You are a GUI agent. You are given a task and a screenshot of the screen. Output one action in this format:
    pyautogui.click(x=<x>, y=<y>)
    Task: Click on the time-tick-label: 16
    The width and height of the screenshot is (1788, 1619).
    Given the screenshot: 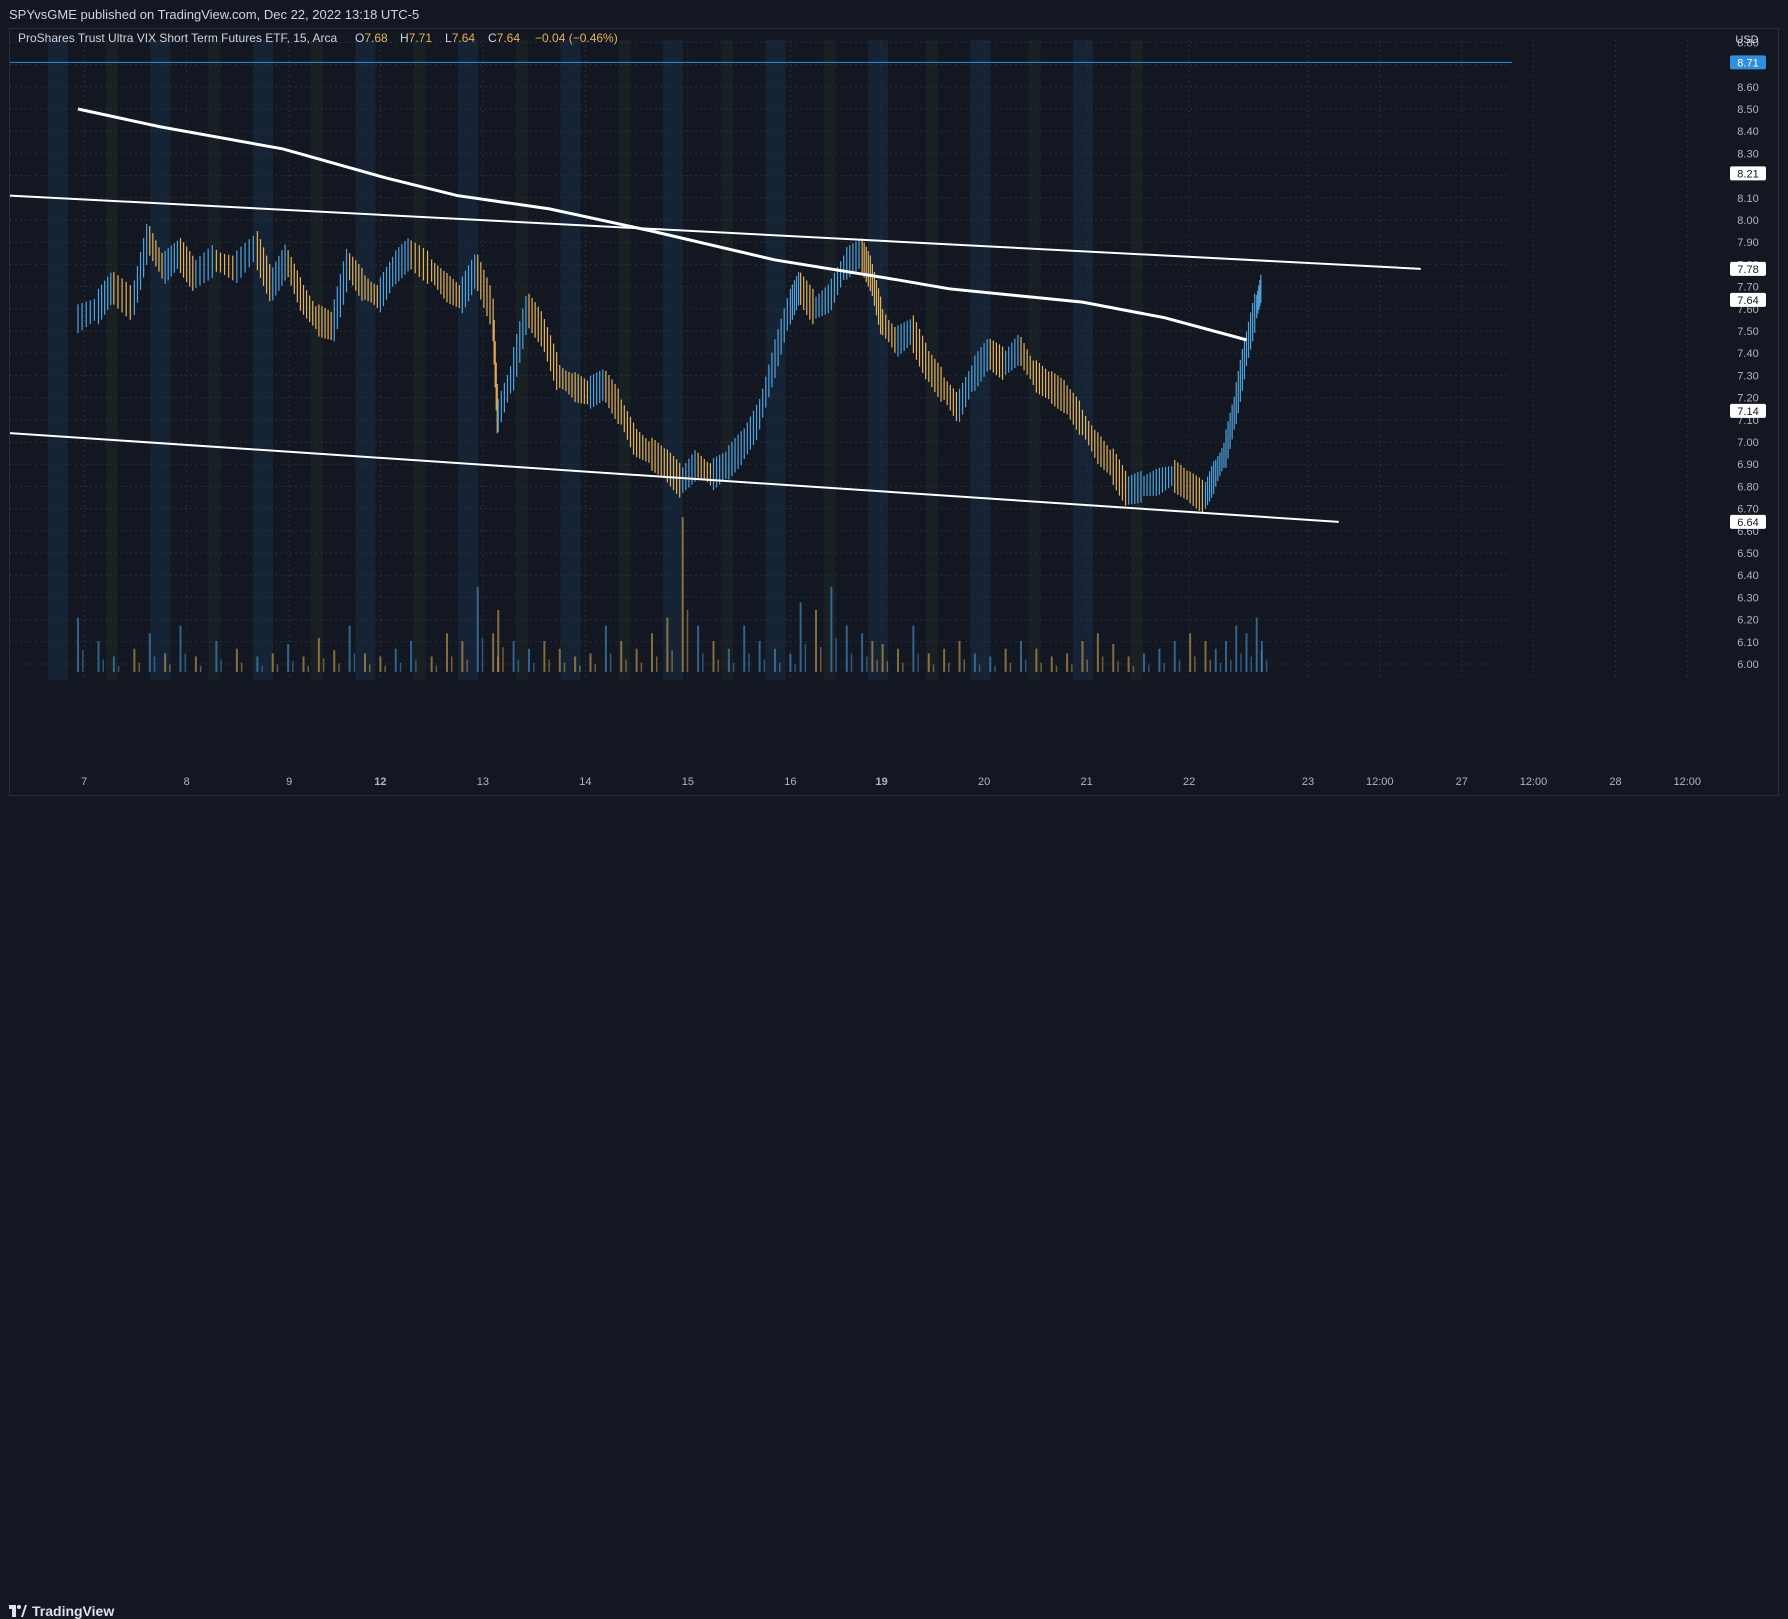 What is the action you would take?
    pyautogui.click(x=790, y=782)
    